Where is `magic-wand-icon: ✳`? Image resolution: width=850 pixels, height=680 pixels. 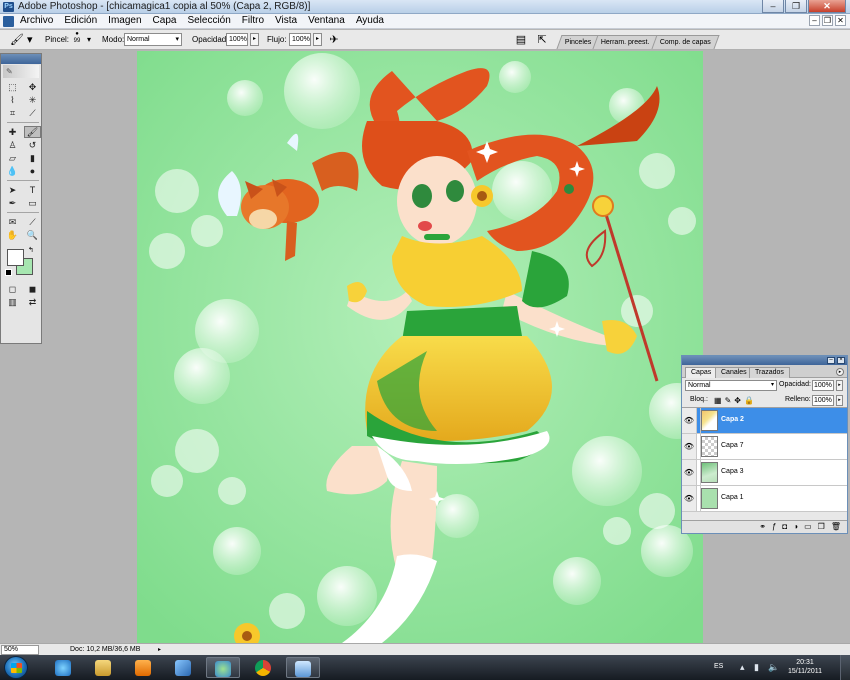 magic-wand-icon: ✳ is located at coordinates (32, 100).